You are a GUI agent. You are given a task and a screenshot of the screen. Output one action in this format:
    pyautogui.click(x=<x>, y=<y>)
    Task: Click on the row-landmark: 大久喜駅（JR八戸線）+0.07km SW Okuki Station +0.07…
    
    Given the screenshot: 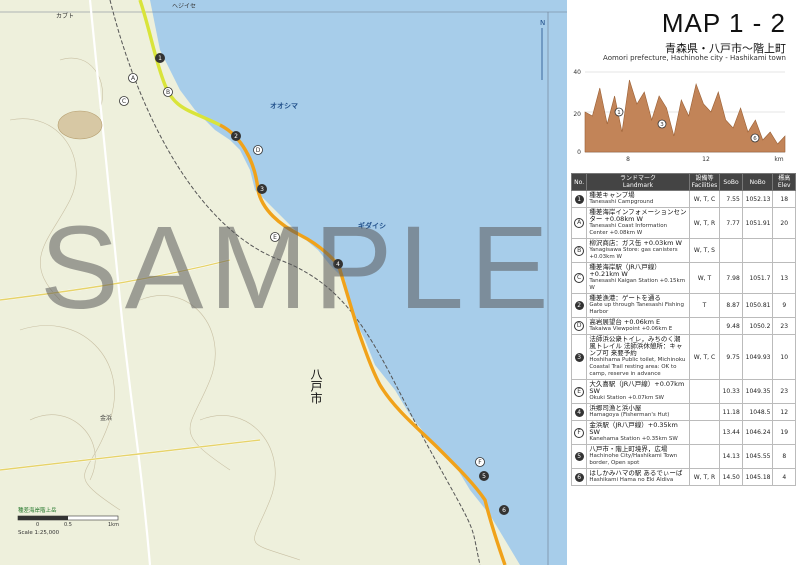 What is the action you would take?
    pyautogui.click(x=638, y=391)
    